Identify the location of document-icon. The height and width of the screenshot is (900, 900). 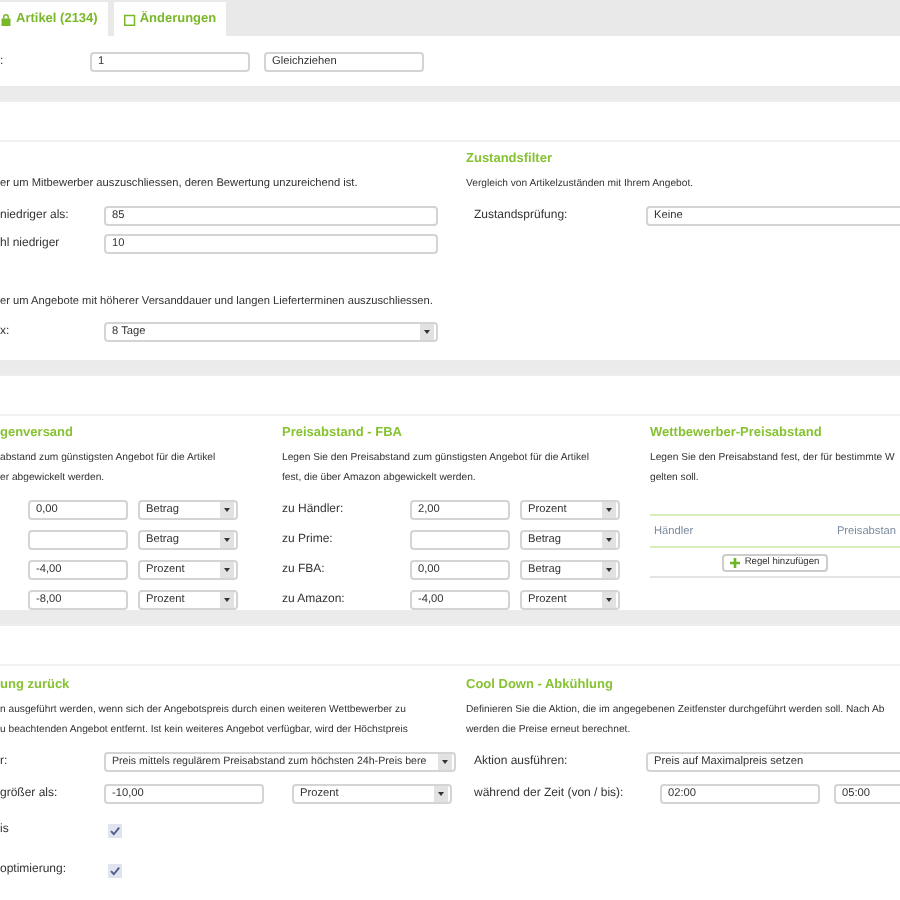
(129, 19).